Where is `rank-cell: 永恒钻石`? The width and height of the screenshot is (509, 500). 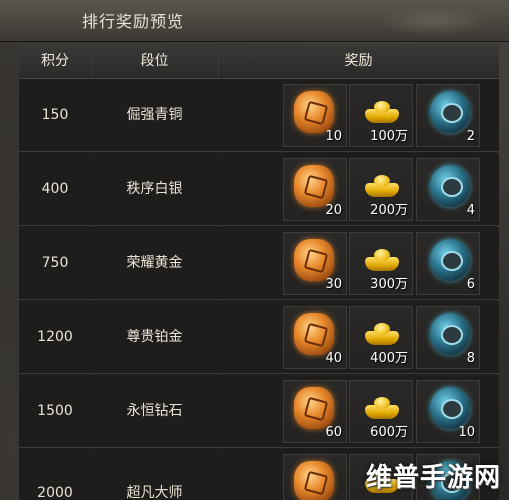 rank-cell: 永恒钻石 is located at coordinates (154, 411).